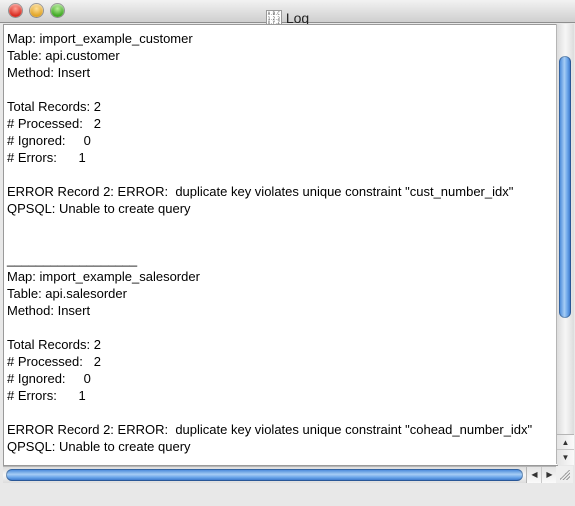 Image resolution: width=575 pixels, height=506 pixels. I want to click on scroll-left-arrow-icon: ◀, so click(534, 475).